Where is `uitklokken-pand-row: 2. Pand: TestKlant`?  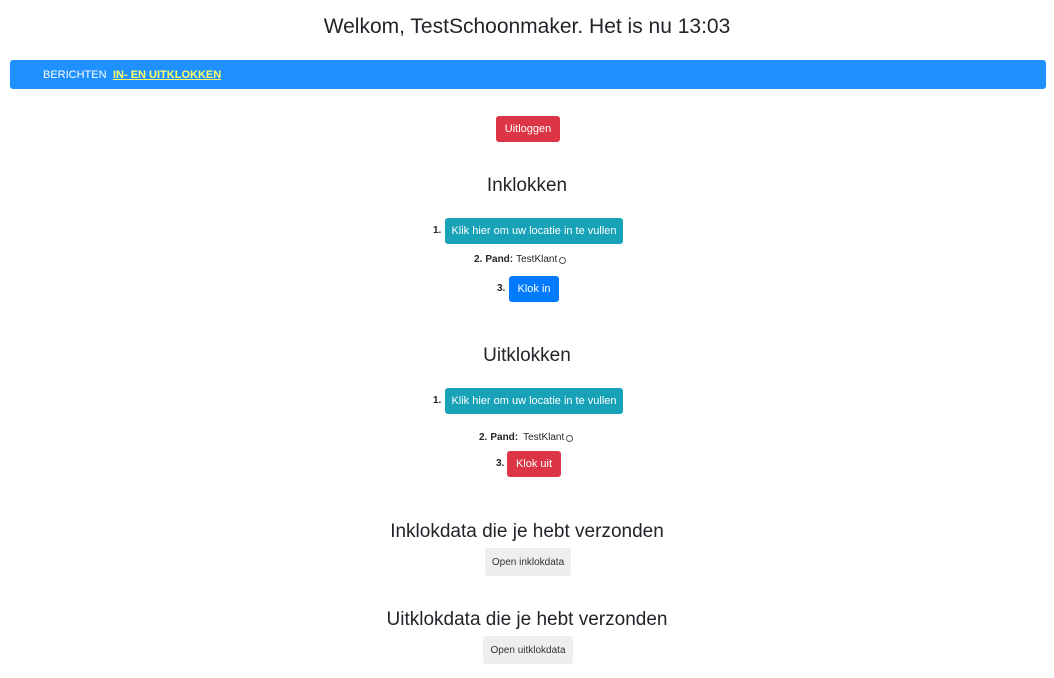 uitklokken-pand-row: 2. Pand: TestKlant is located at coordinates (526, 438).